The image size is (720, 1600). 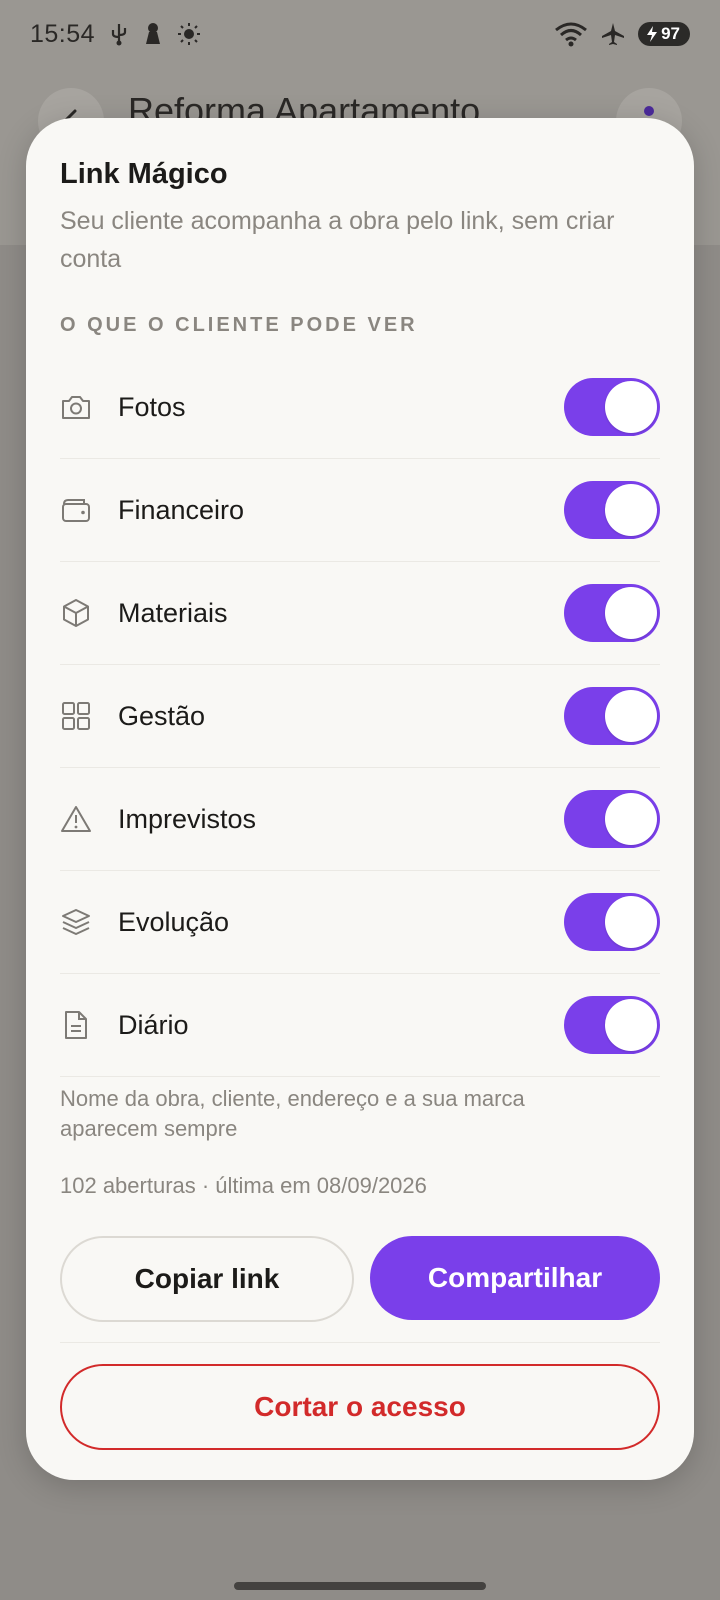 I want to click on link-stats: 102 aberturas · última em 08/09/2026, so click(x=243, y=1185).